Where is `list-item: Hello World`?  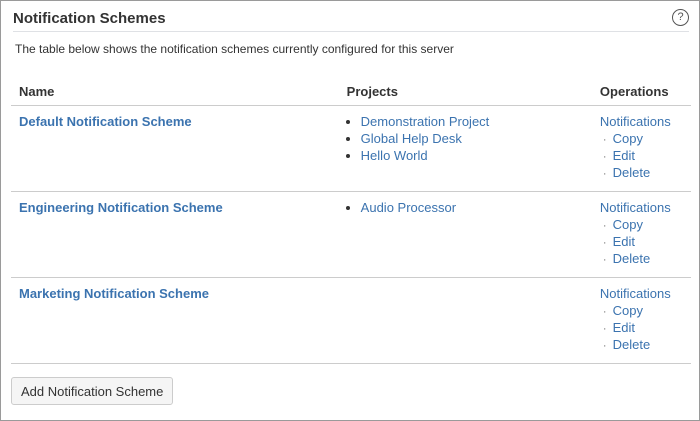
list-item: Hello World is located at coordinates (472, 156).